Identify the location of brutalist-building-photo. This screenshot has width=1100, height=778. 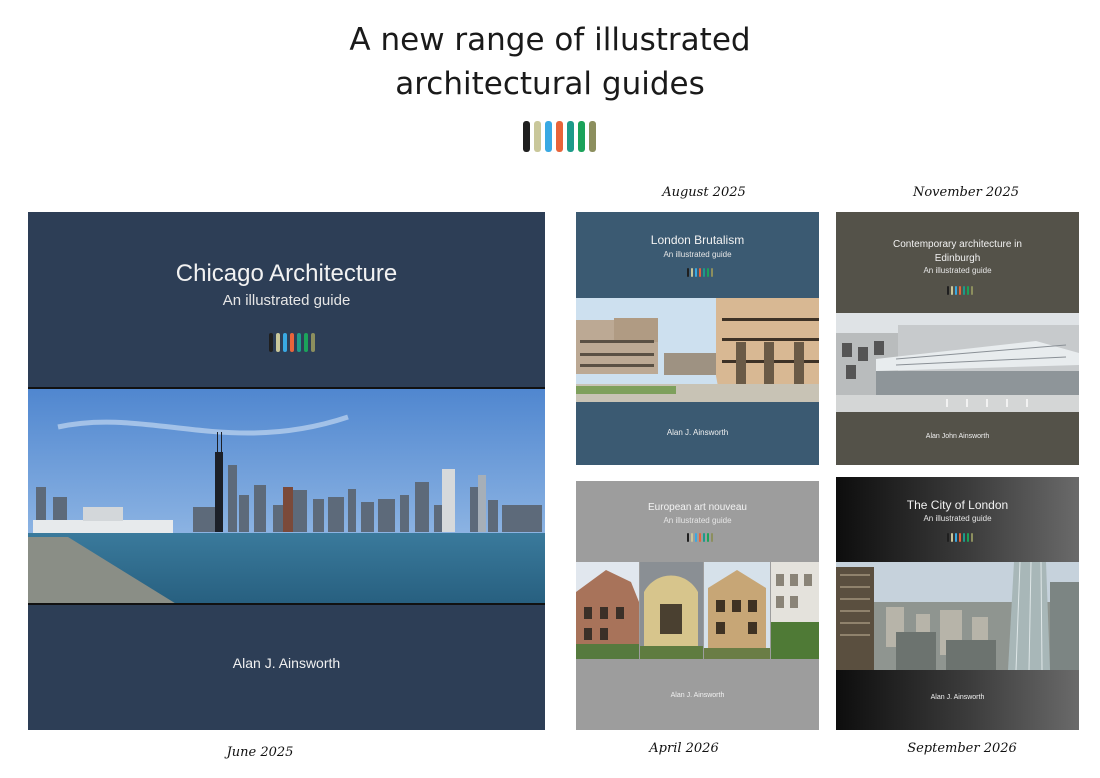
(697, 350).